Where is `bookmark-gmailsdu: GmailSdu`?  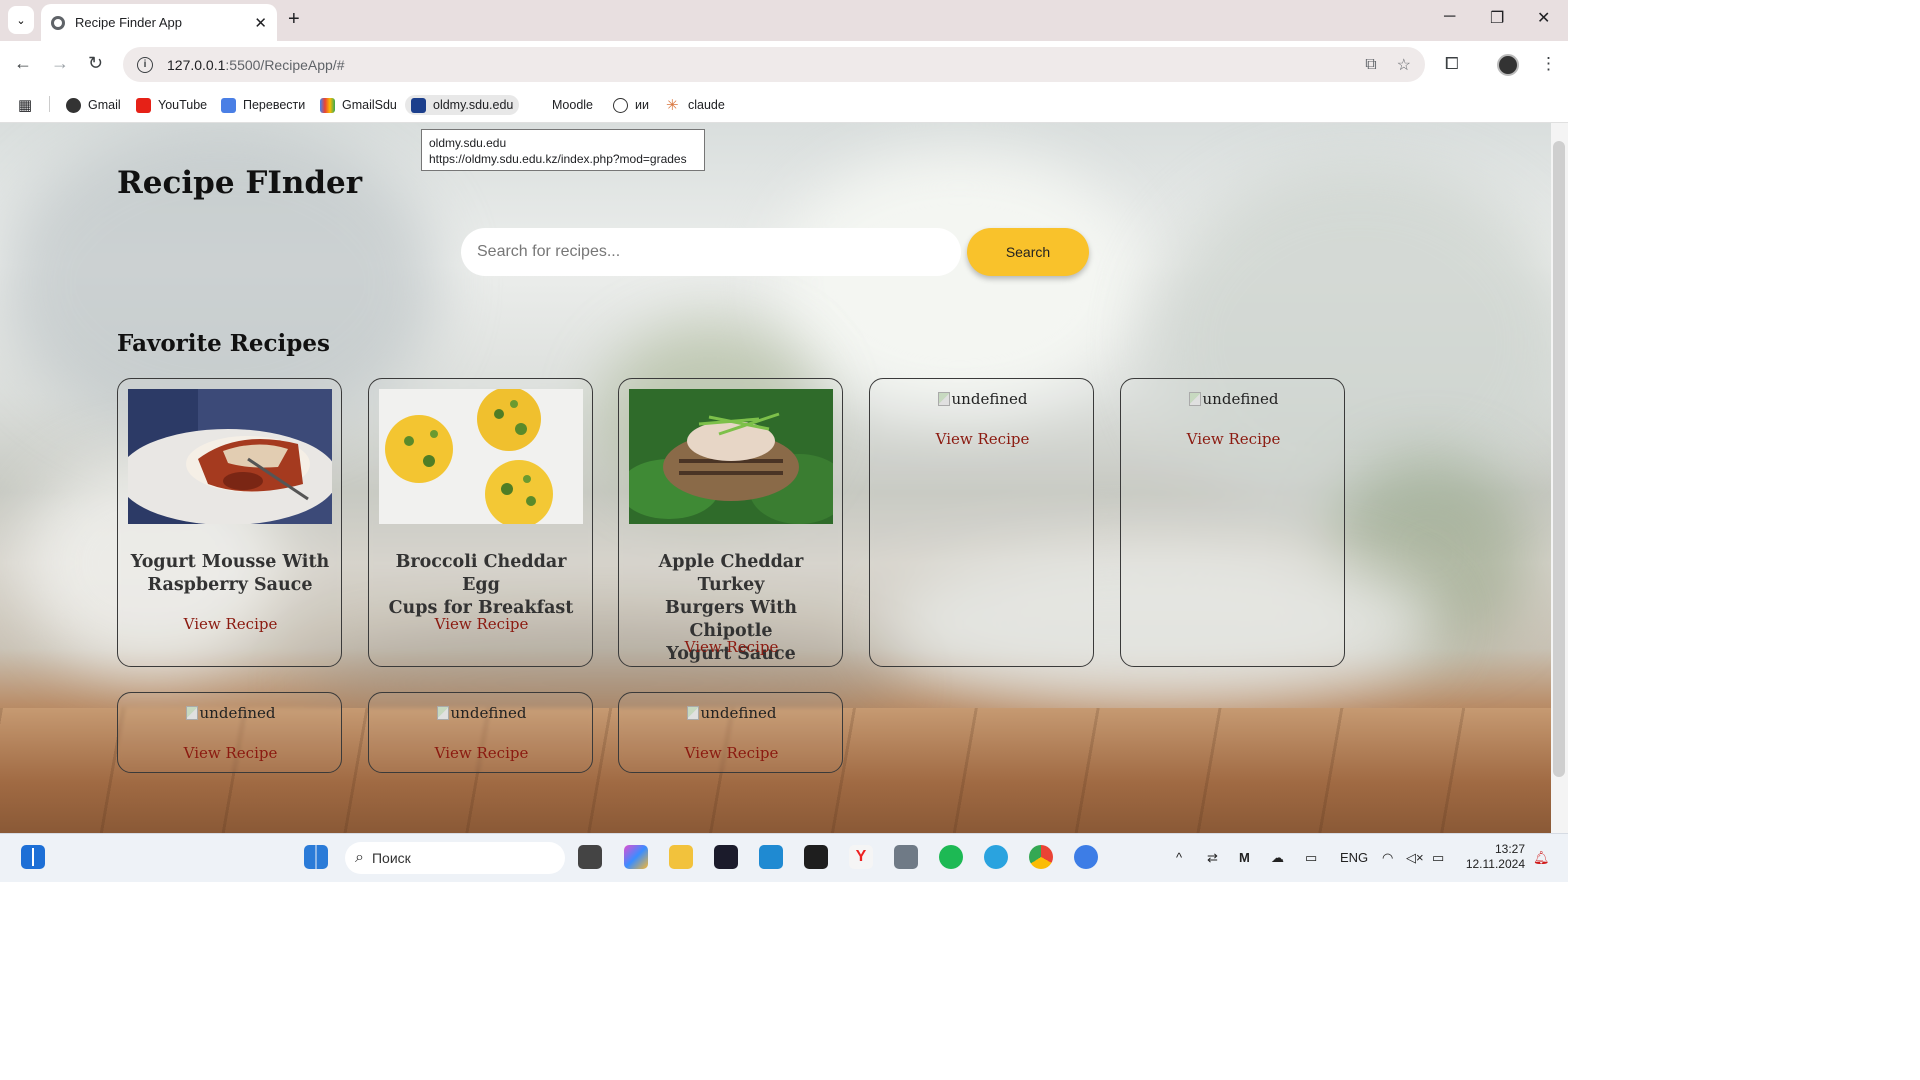 bookmark-gmailsdu: GmailSdu is located at coordinates (358, 105).